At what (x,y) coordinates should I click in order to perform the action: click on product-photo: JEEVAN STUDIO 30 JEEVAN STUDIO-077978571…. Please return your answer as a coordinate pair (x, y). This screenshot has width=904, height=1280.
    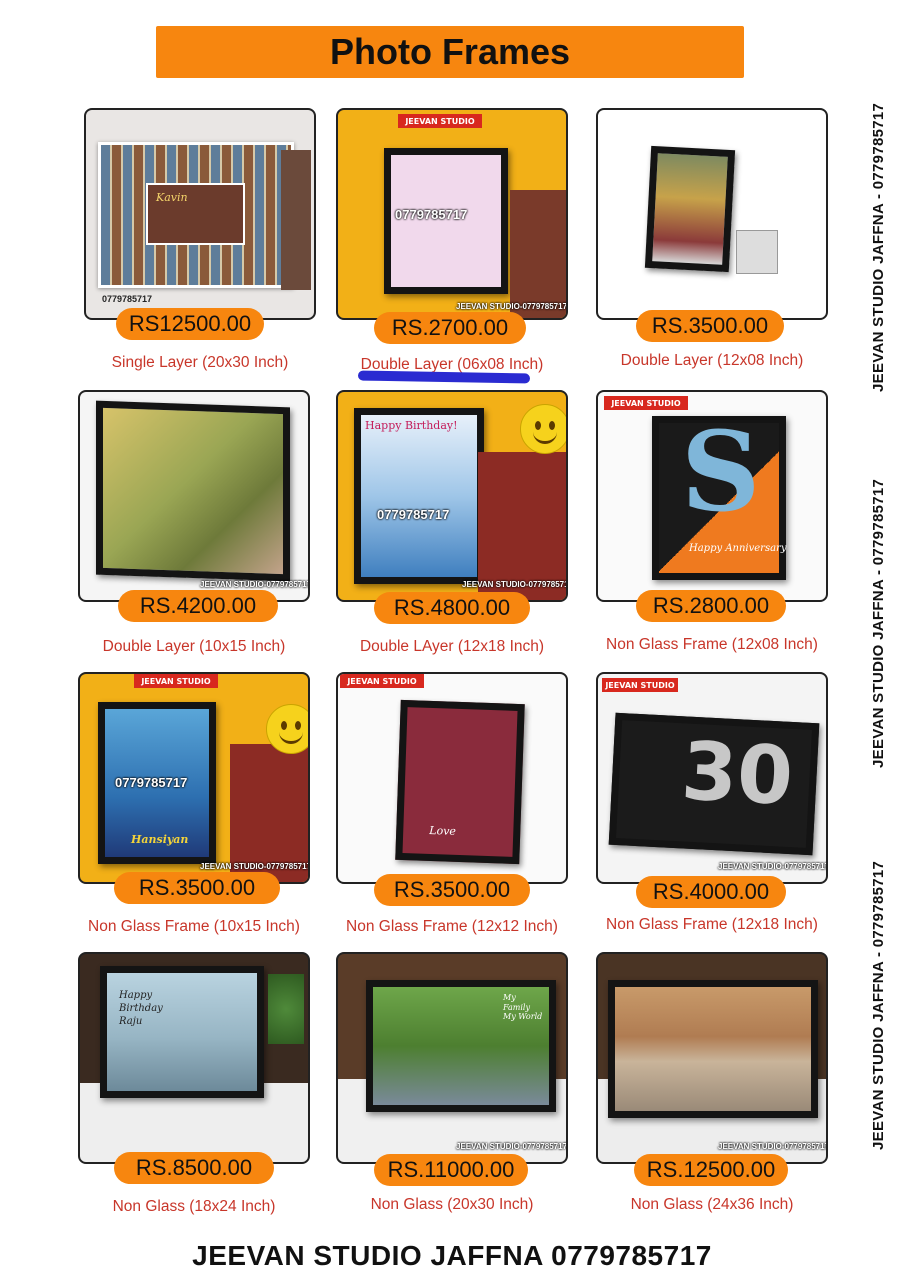
    Looking at the image, I should click on (712, 778).